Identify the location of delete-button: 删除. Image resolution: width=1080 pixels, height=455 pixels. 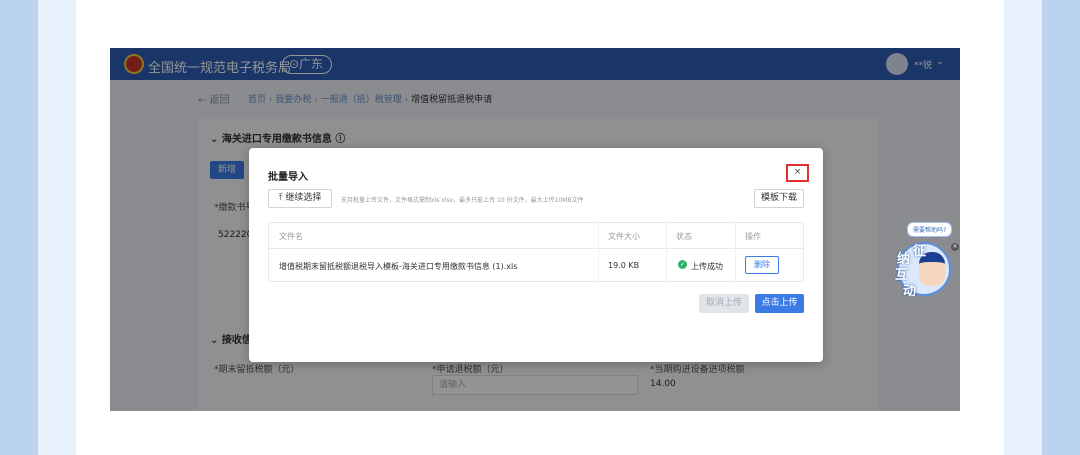
(762, 265).